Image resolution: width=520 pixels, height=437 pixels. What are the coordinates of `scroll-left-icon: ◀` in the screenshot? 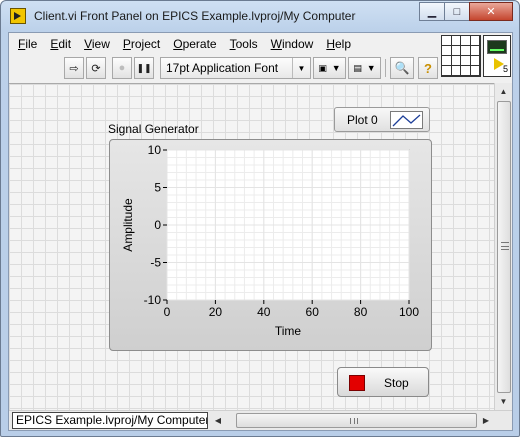 It's located at (218, 420).